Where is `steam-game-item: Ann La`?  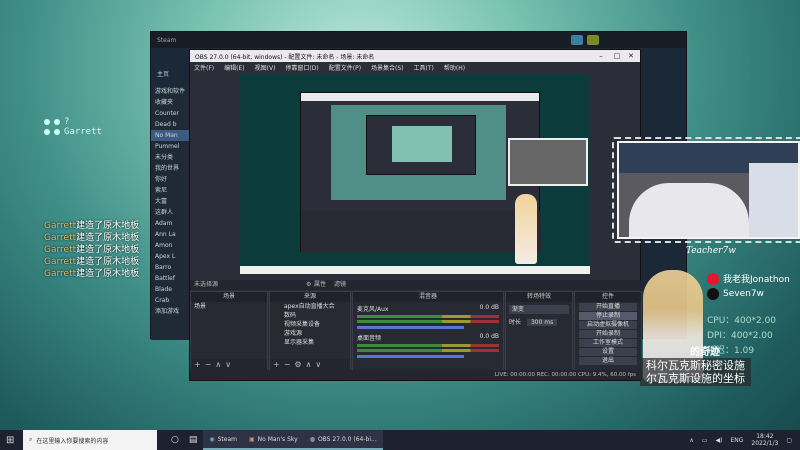 steam-game-item: Ann La is located at coordinates (171, 234).